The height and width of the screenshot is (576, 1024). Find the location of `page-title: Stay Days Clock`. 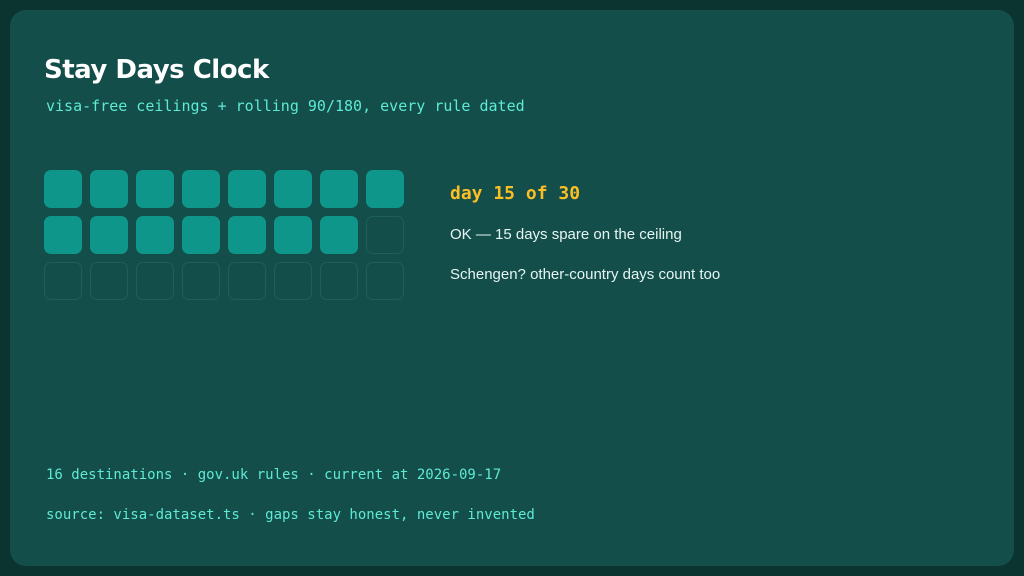

page-title: Stay Days Clock is located at coordinates (156, 70).